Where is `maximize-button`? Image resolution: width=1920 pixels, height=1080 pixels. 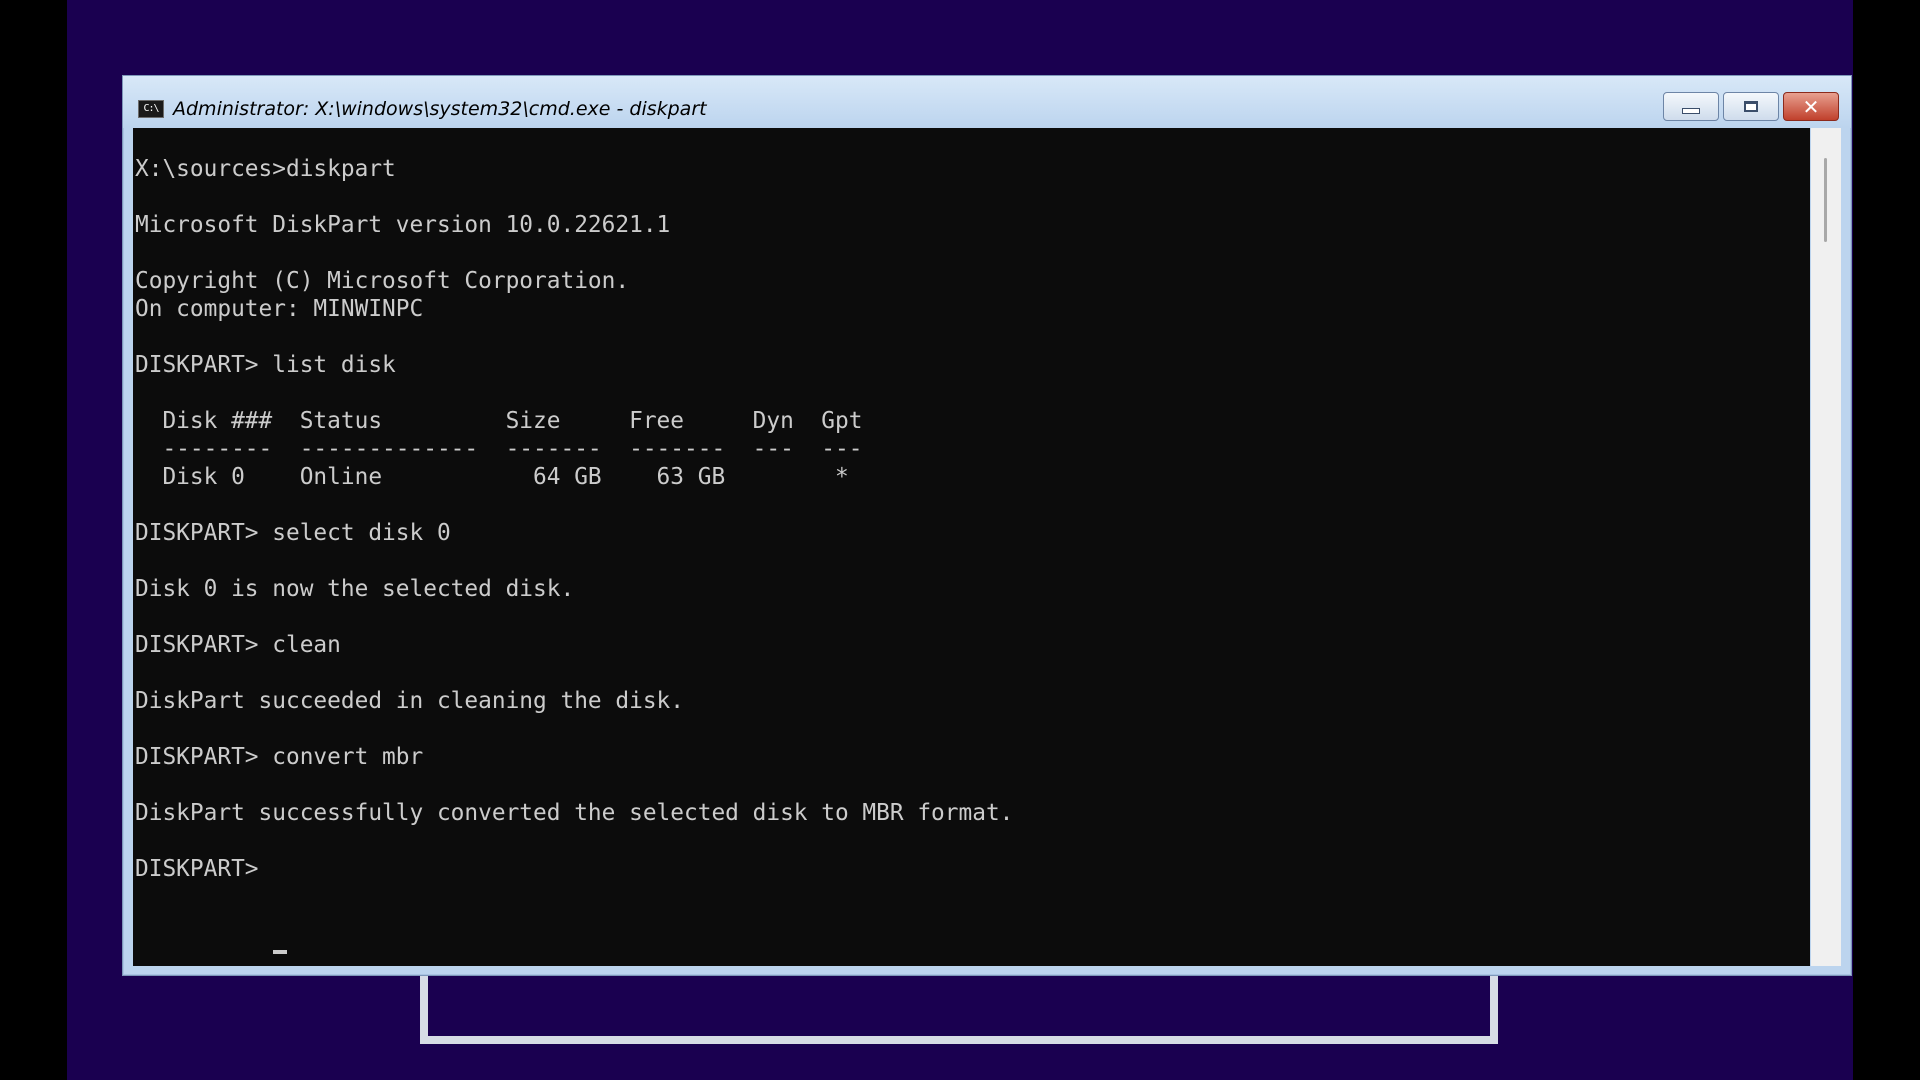
maximize-button is located at coordinates (1751, 106).